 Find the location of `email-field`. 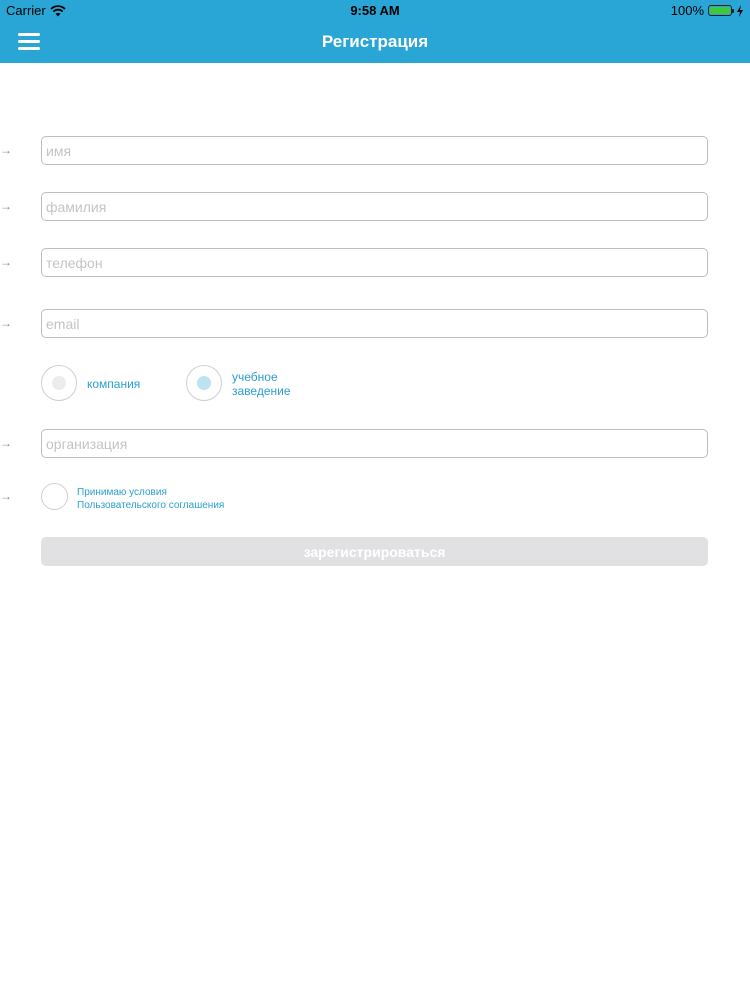

email-field is located at coordinates (374, 323).